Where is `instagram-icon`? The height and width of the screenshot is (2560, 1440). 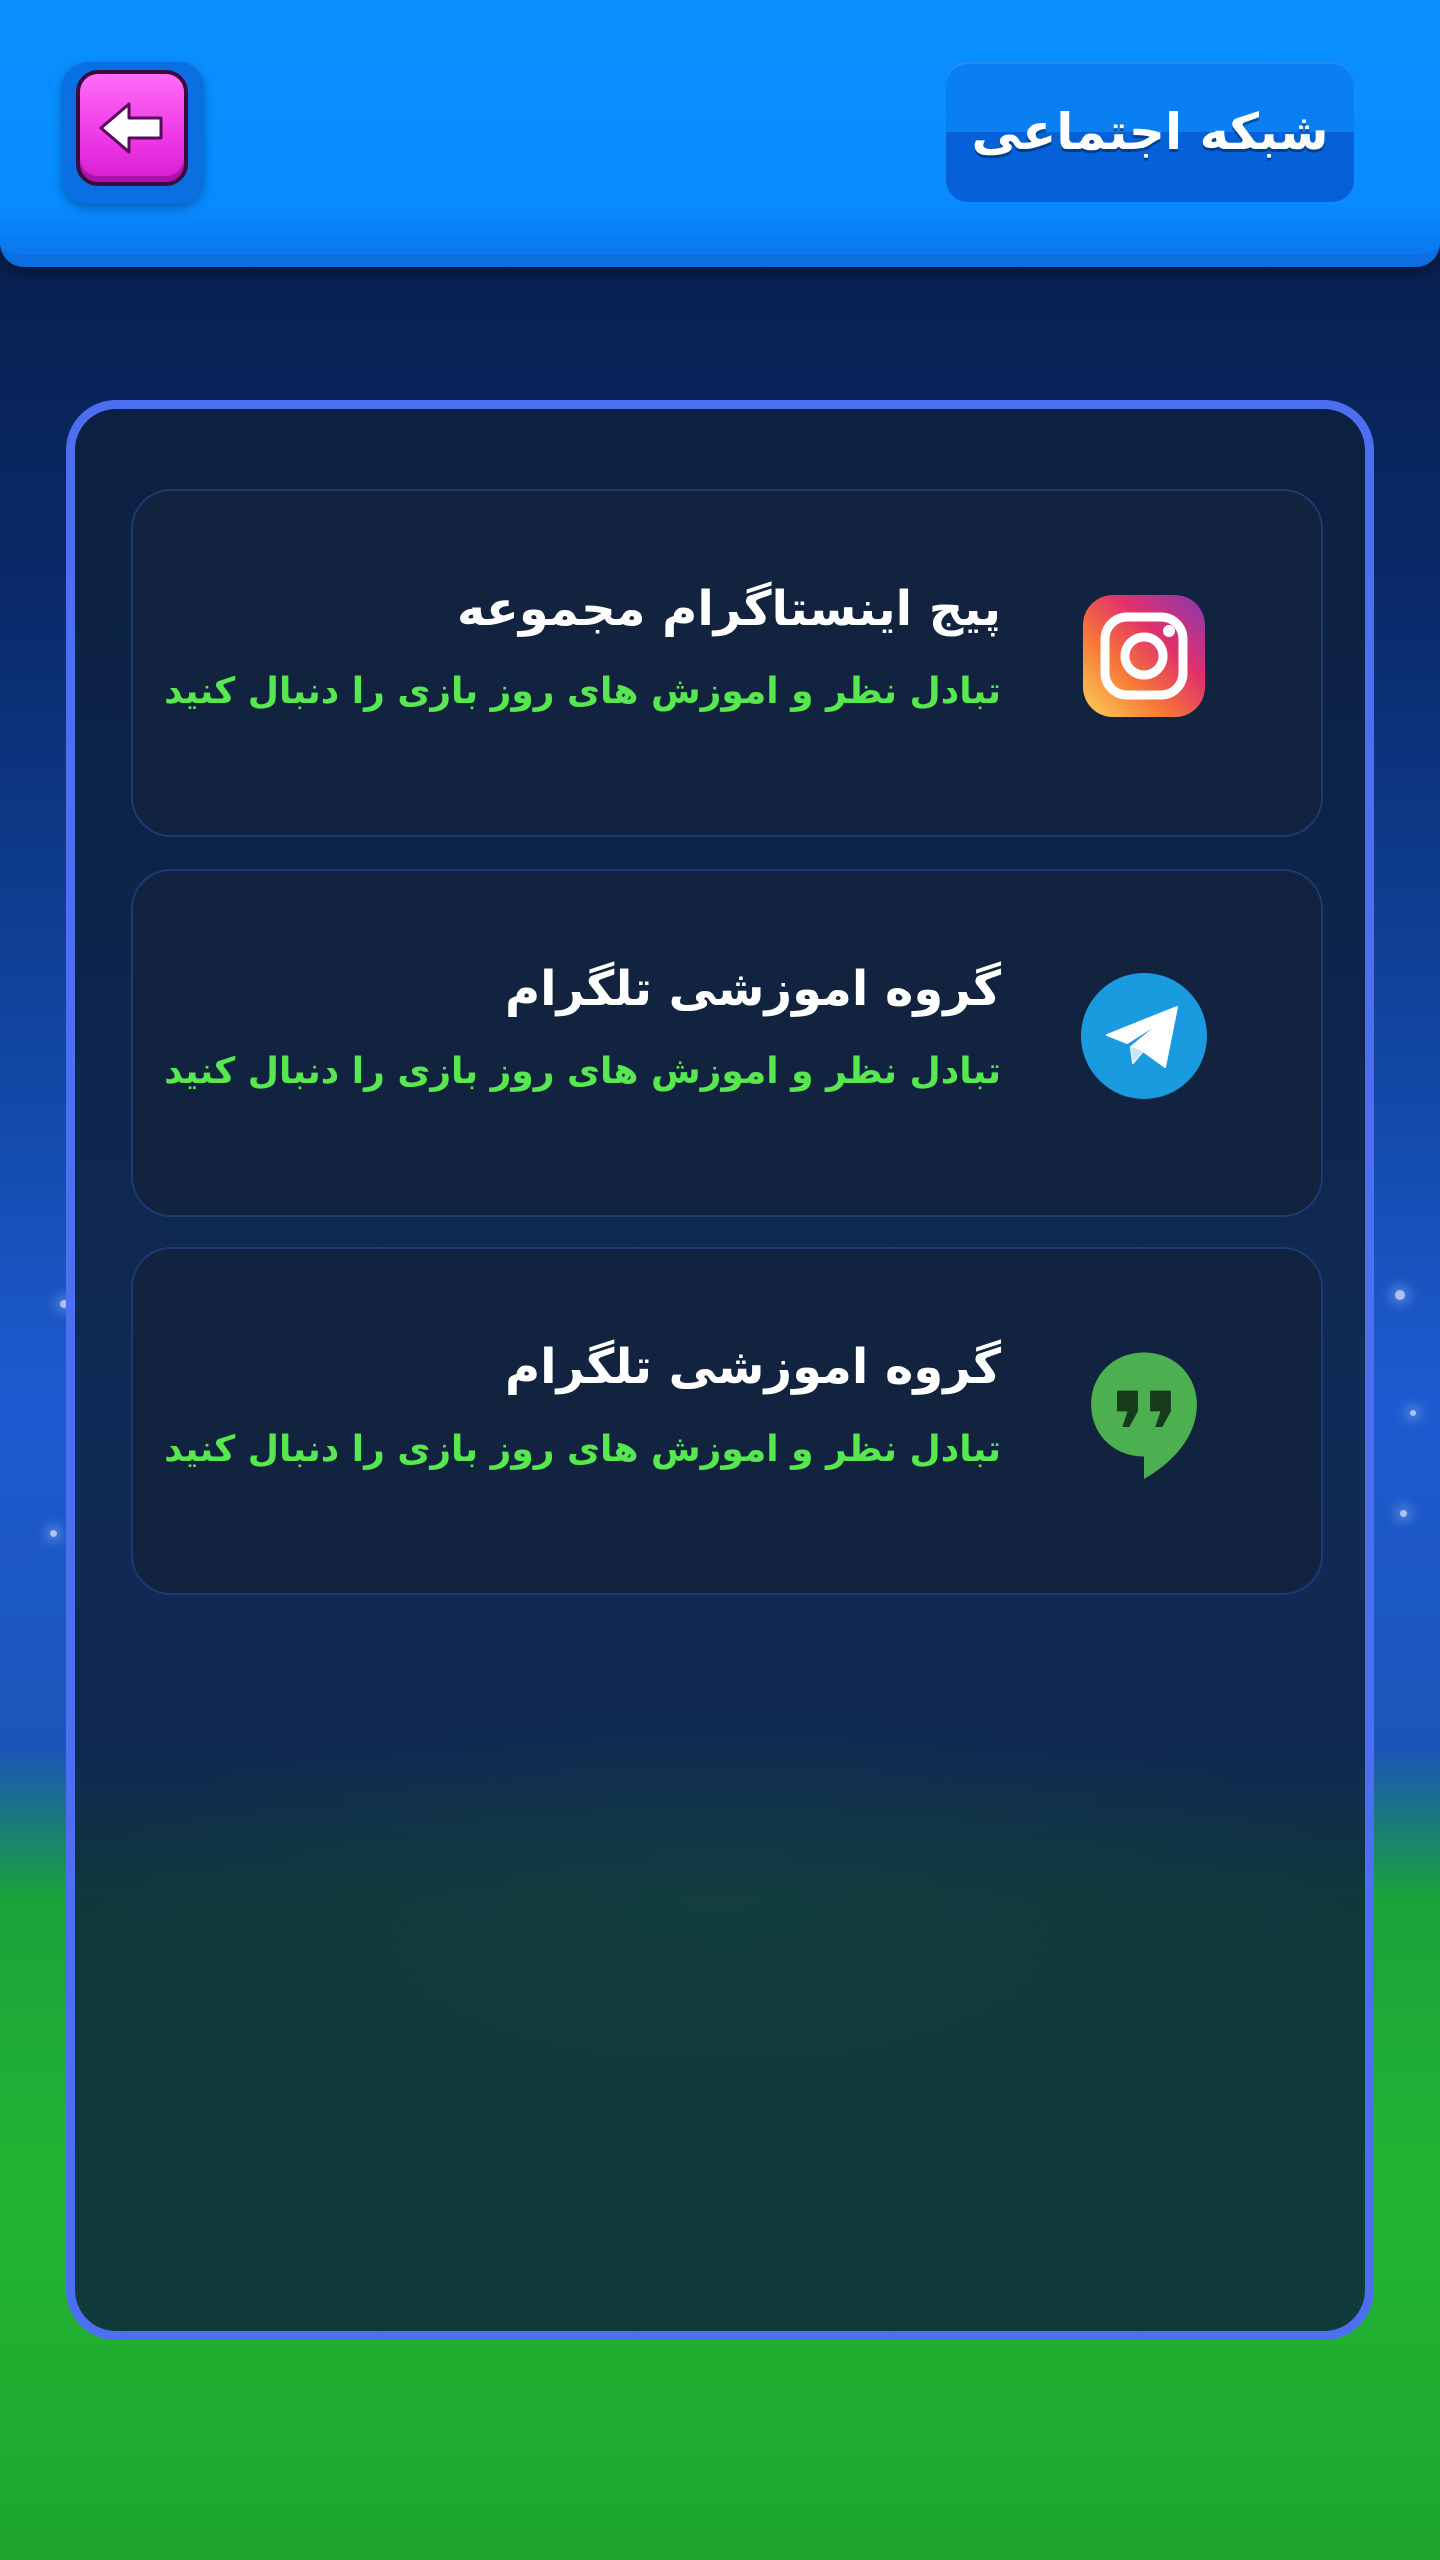 instagram-icon is located at coordinates (1144, 656).